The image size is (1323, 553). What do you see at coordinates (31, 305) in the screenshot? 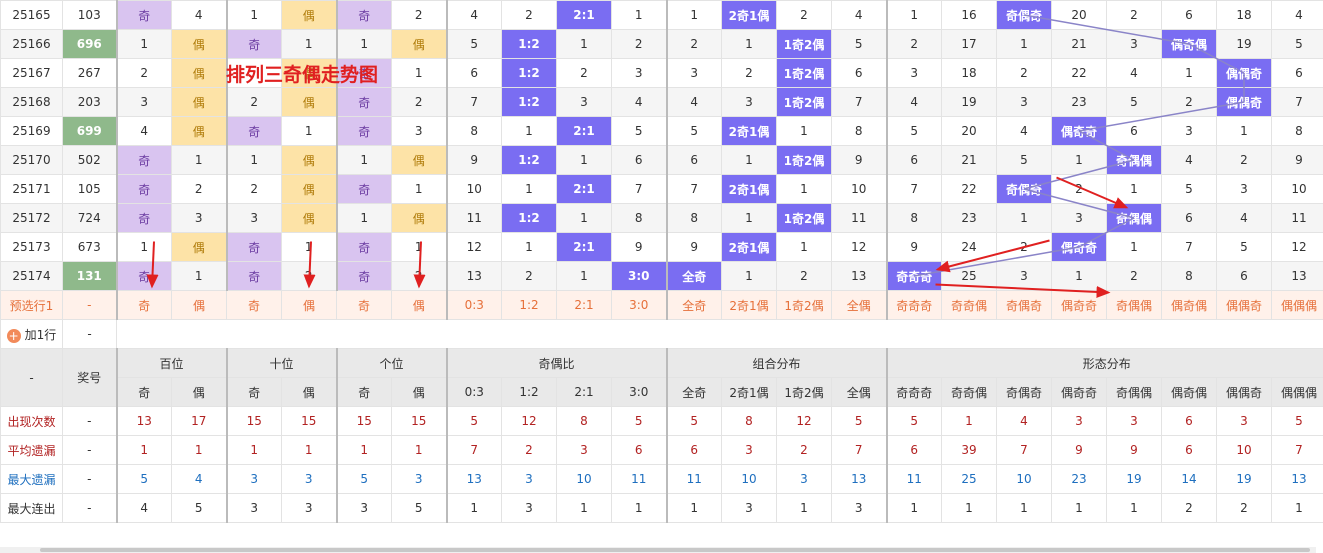
I see `preset-row-label: 预选行1` at bounding box center [31, 305].